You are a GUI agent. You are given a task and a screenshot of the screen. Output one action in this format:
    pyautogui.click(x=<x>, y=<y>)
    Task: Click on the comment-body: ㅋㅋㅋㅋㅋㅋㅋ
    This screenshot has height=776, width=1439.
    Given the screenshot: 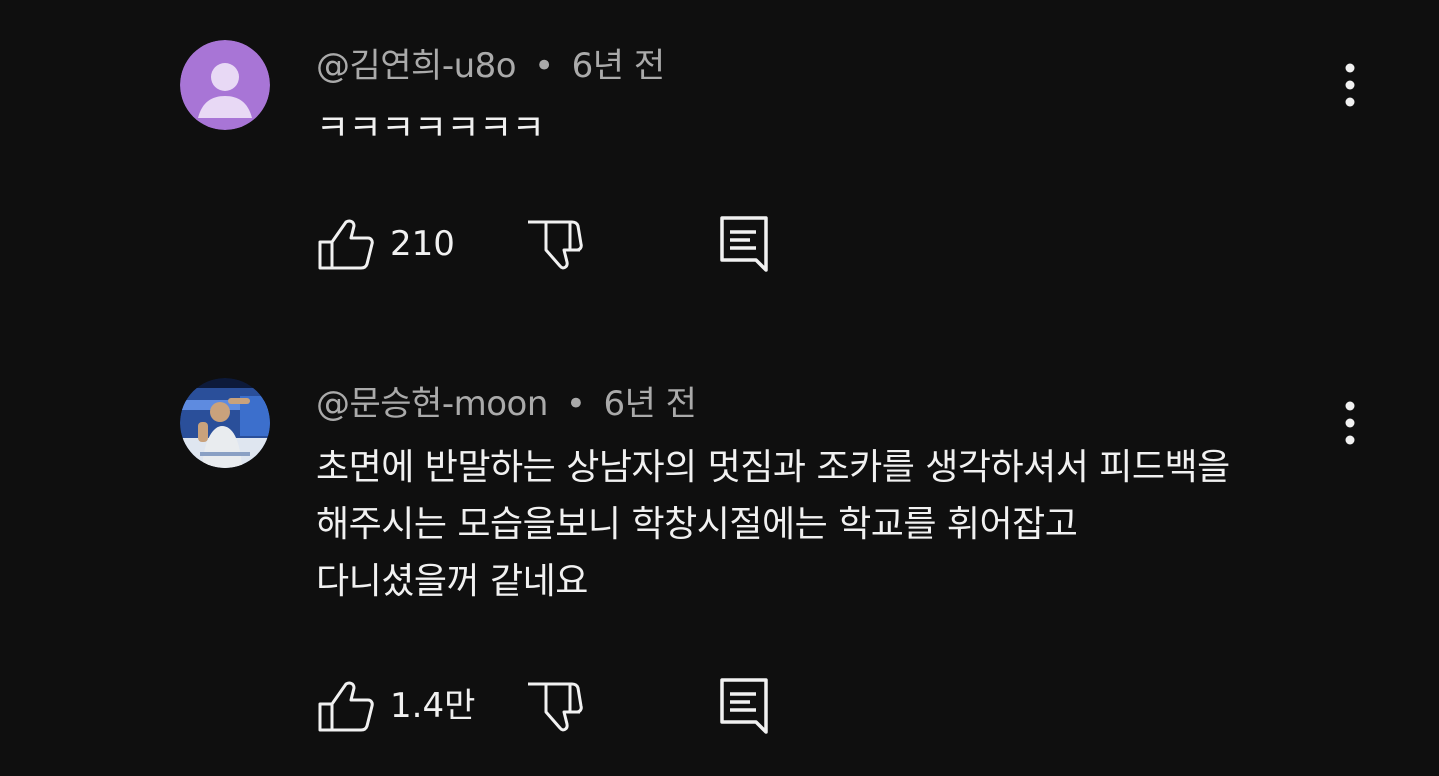 What is the action you would take?
    pyautogui.click(x=826, y=128)
    